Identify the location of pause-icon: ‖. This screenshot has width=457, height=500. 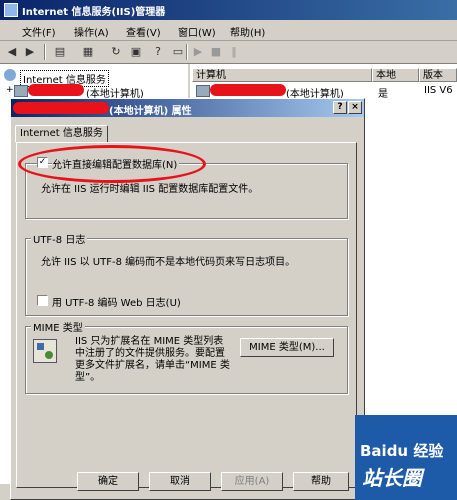
(234, 52).